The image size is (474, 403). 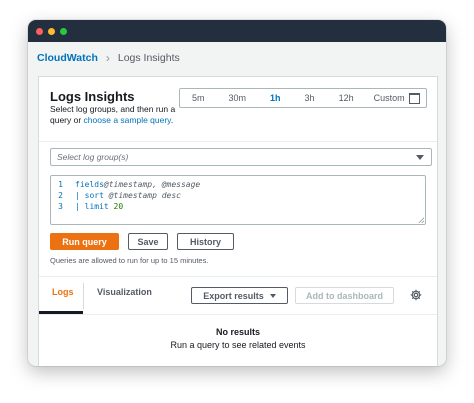 What do you see at coordinates (60, 206) in the screenshot?
I see `line-number: 3` at bounding box center [60, 206].